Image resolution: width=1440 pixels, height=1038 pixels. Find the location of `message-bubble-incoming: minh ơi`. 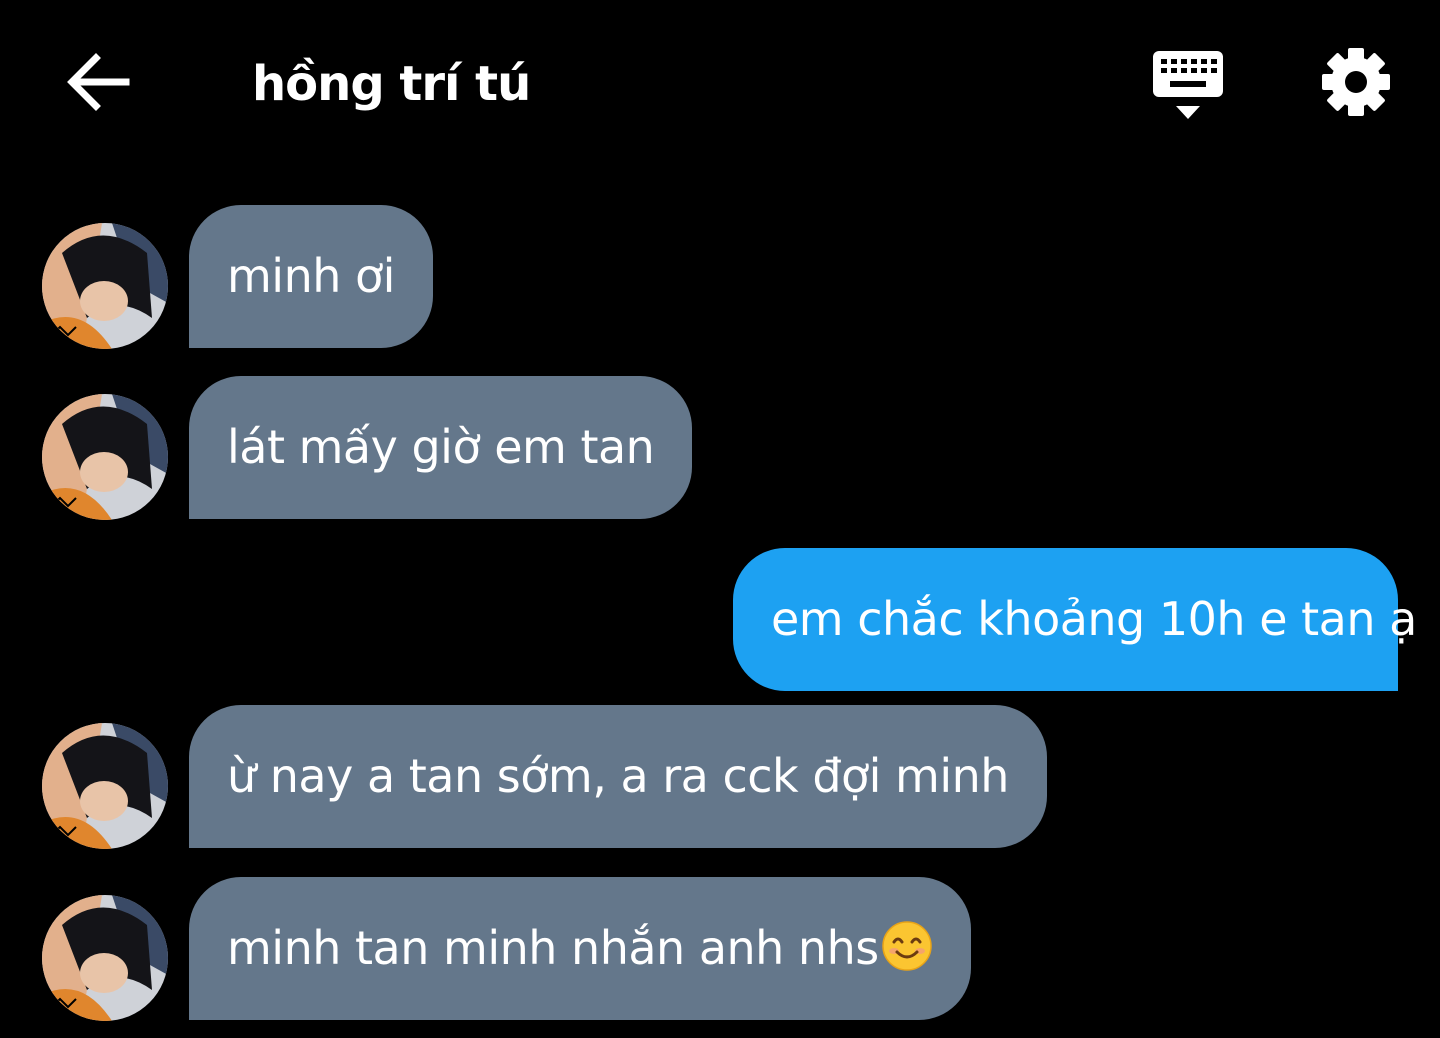

message-bubble-incoming: minh ơi is located at coordinates (311, 276).